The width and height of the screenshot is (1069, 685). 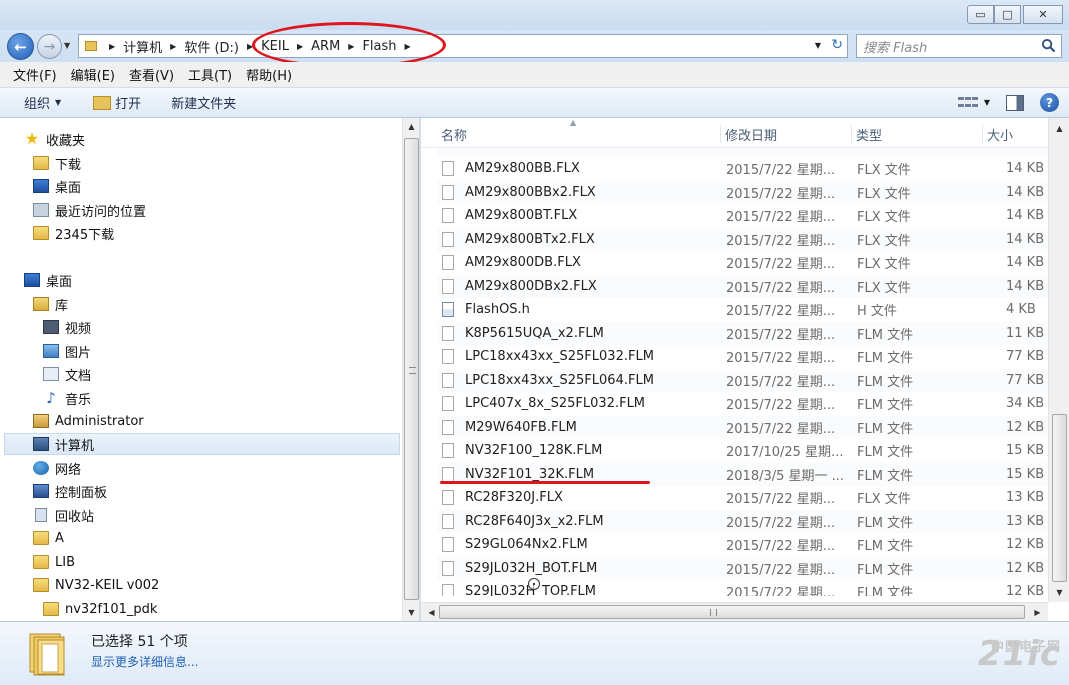 What do you see at coordinates (511, 168) in the screenshot?
I see `file-name-cell: AM29x800BB.FLX` at bounding box center [511, 168].